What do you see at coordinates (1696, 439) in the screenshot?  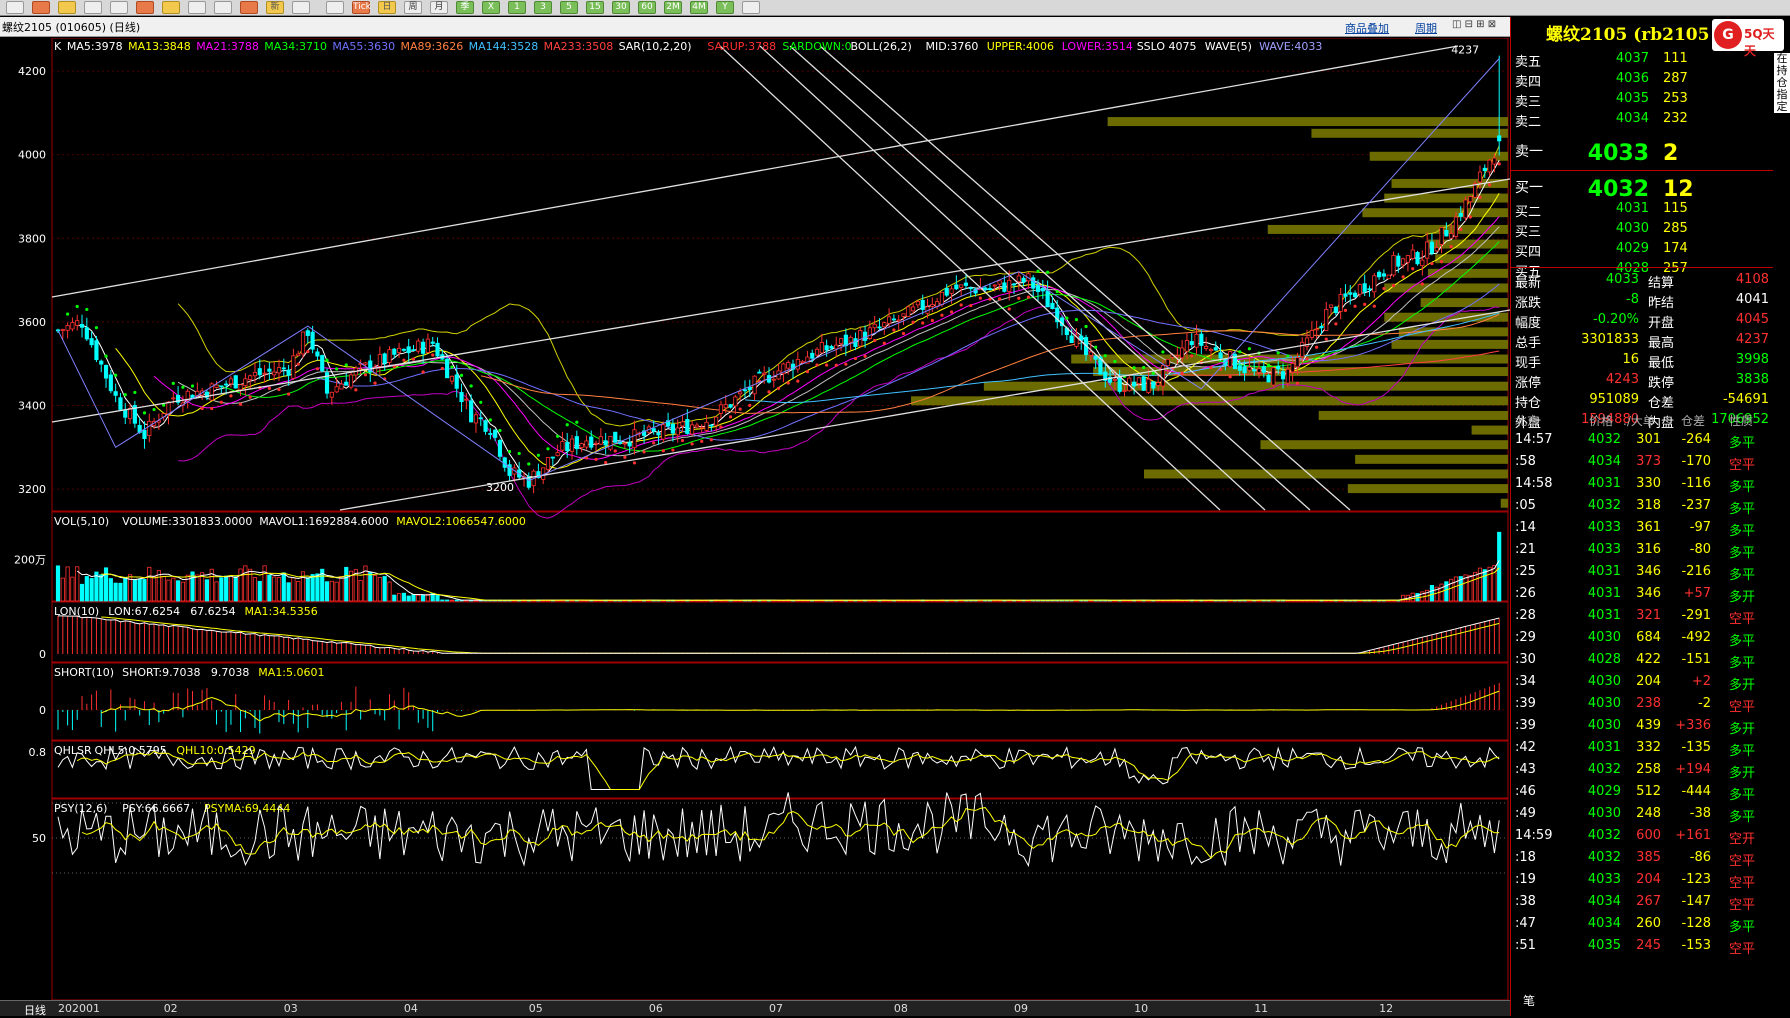 I see `tick-oi-change: -264` at bounding box center [1696, 439].